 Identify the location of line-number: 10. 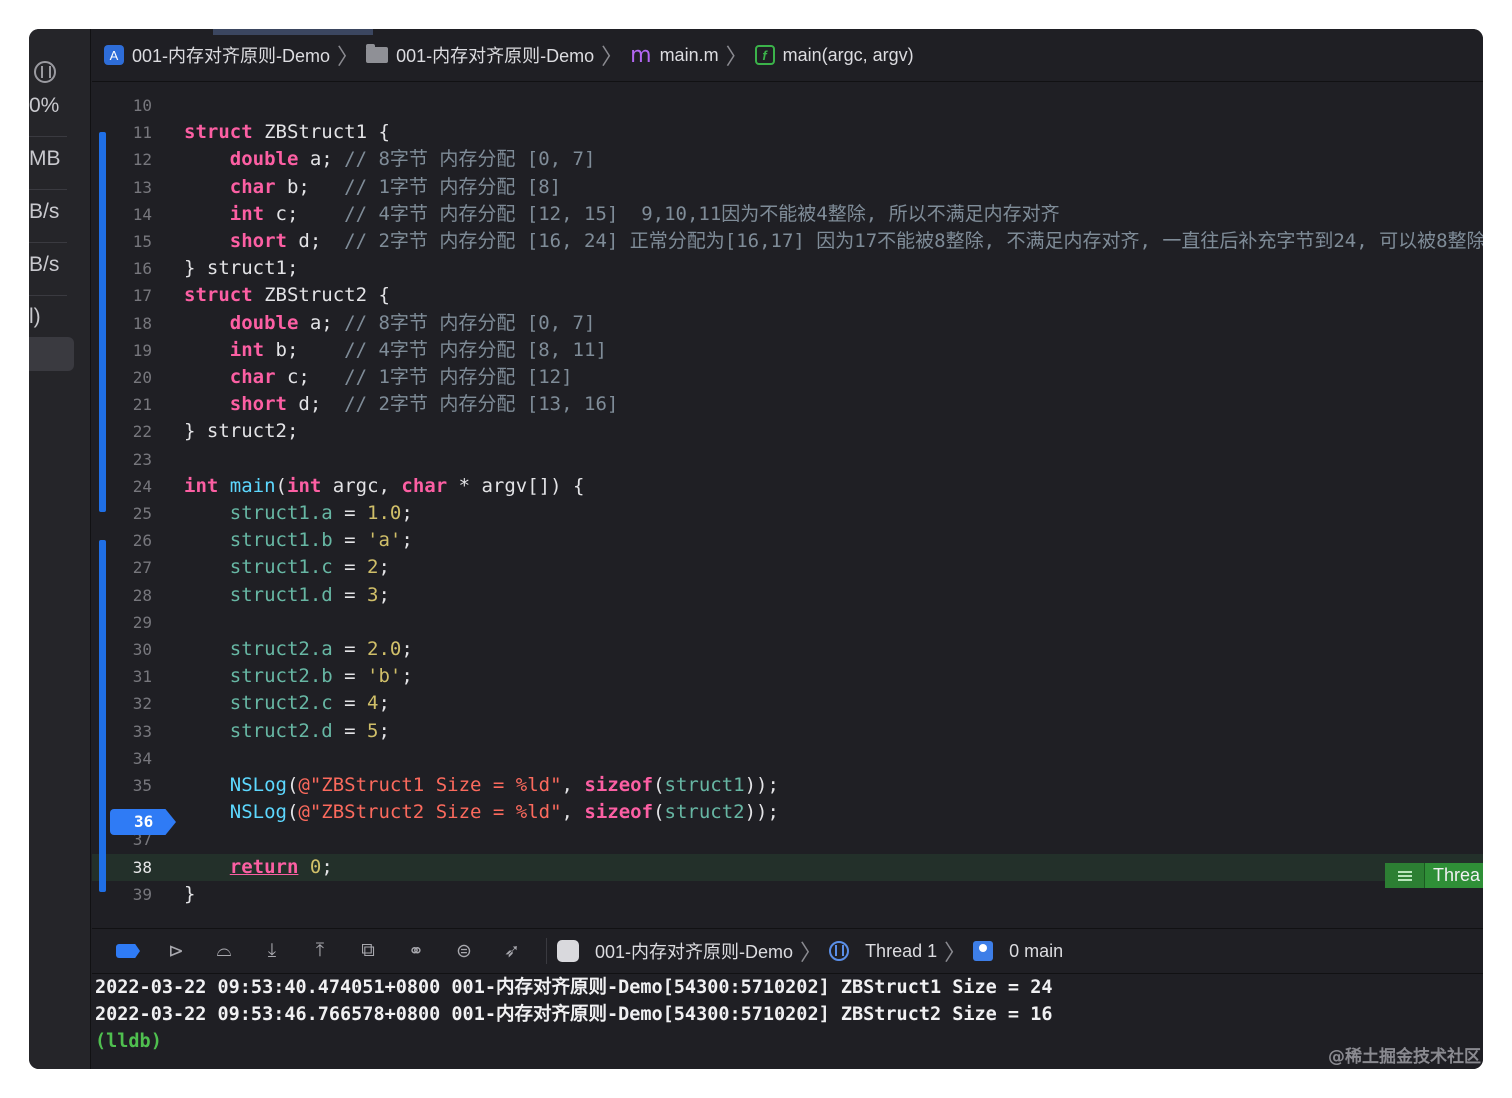
(122, 105).